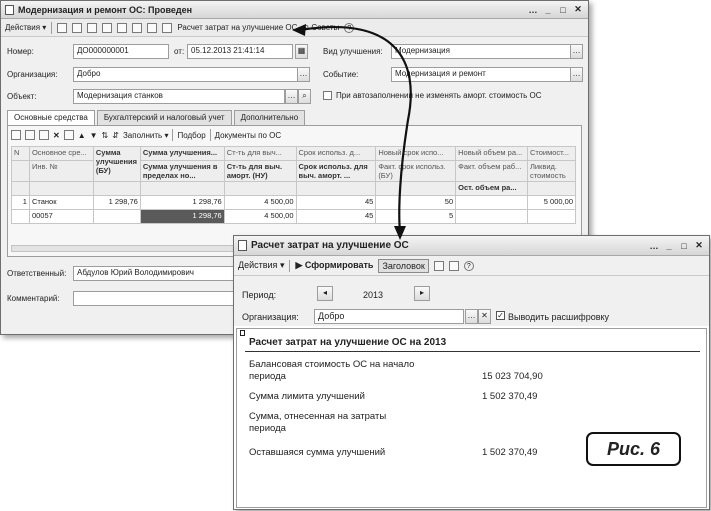 Image resolution: width=711 pixels, height=511 pixels. What do you see at coordinates (115, 135) in the screenshot?
I see `sort-desc-icon: ⇵` at bounding box center [115, 135].